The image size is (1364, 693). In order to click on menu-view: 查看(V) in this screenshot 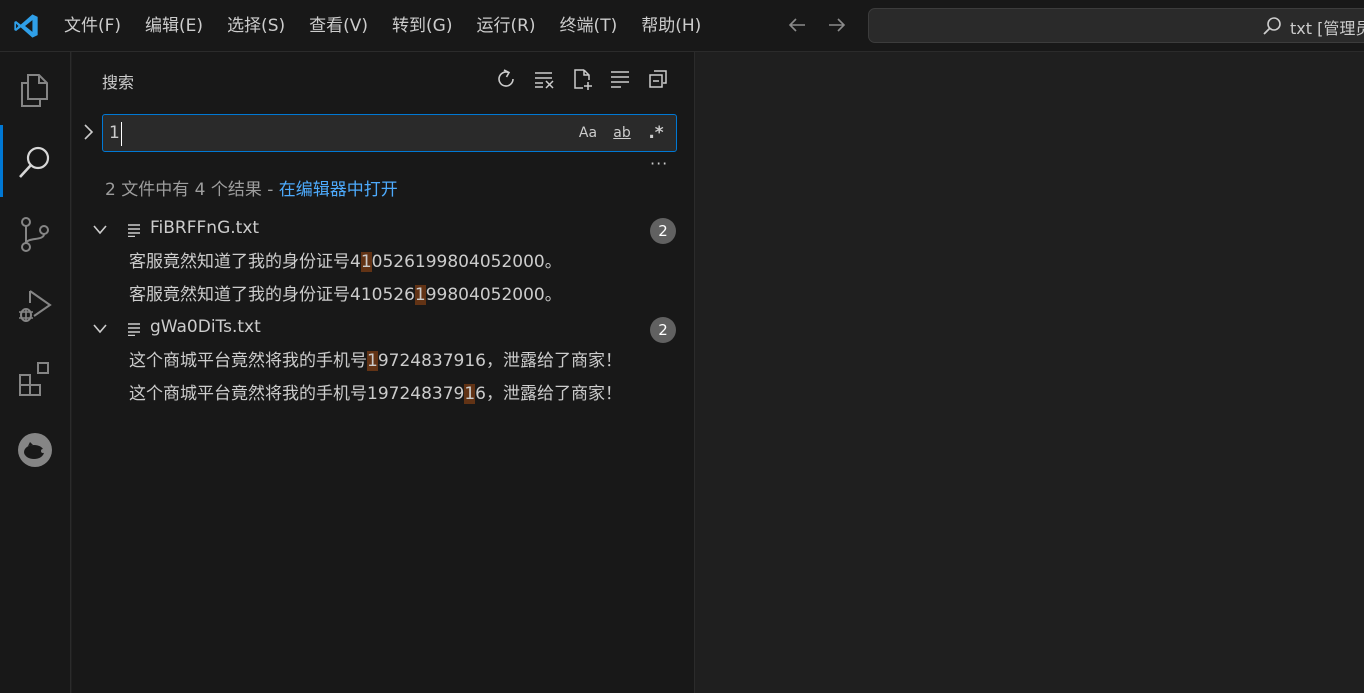, I will do `click(338, 26)`.